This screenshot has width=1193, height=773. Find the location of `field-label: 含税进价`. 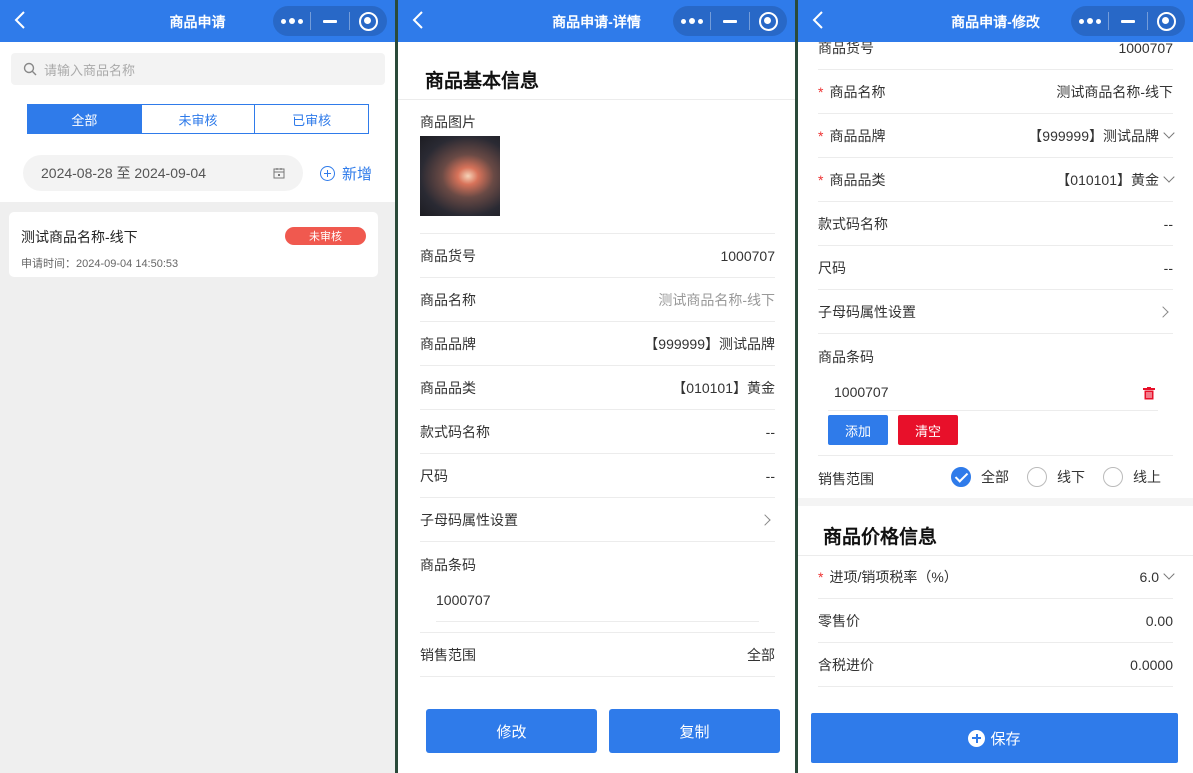

field-label: 含税进价 is located at coordinates (846, 664).